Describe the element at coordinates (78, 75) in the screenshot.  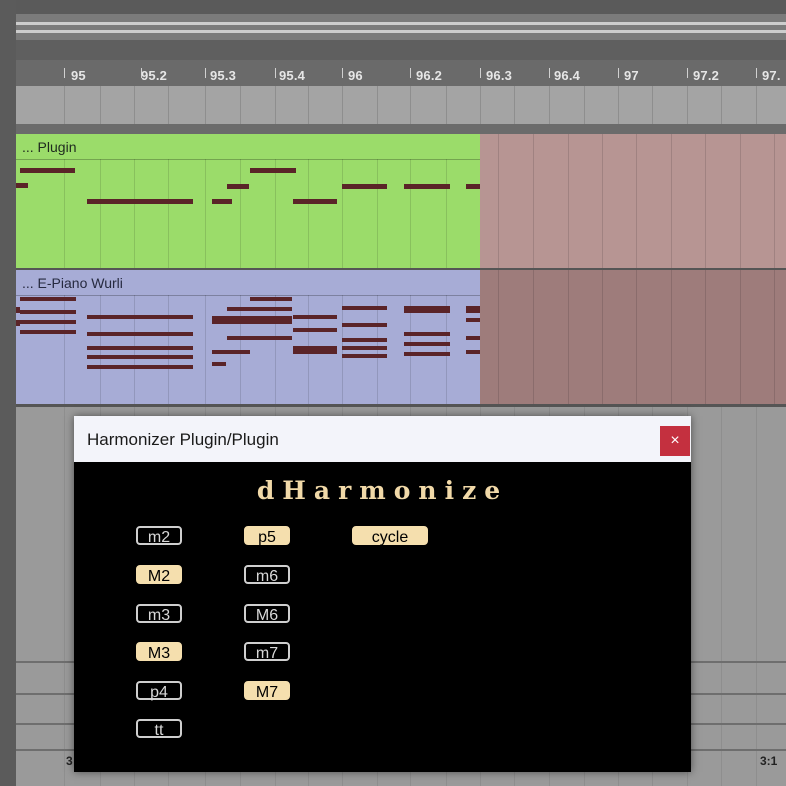
I see `ruler-label: 95` at that location.